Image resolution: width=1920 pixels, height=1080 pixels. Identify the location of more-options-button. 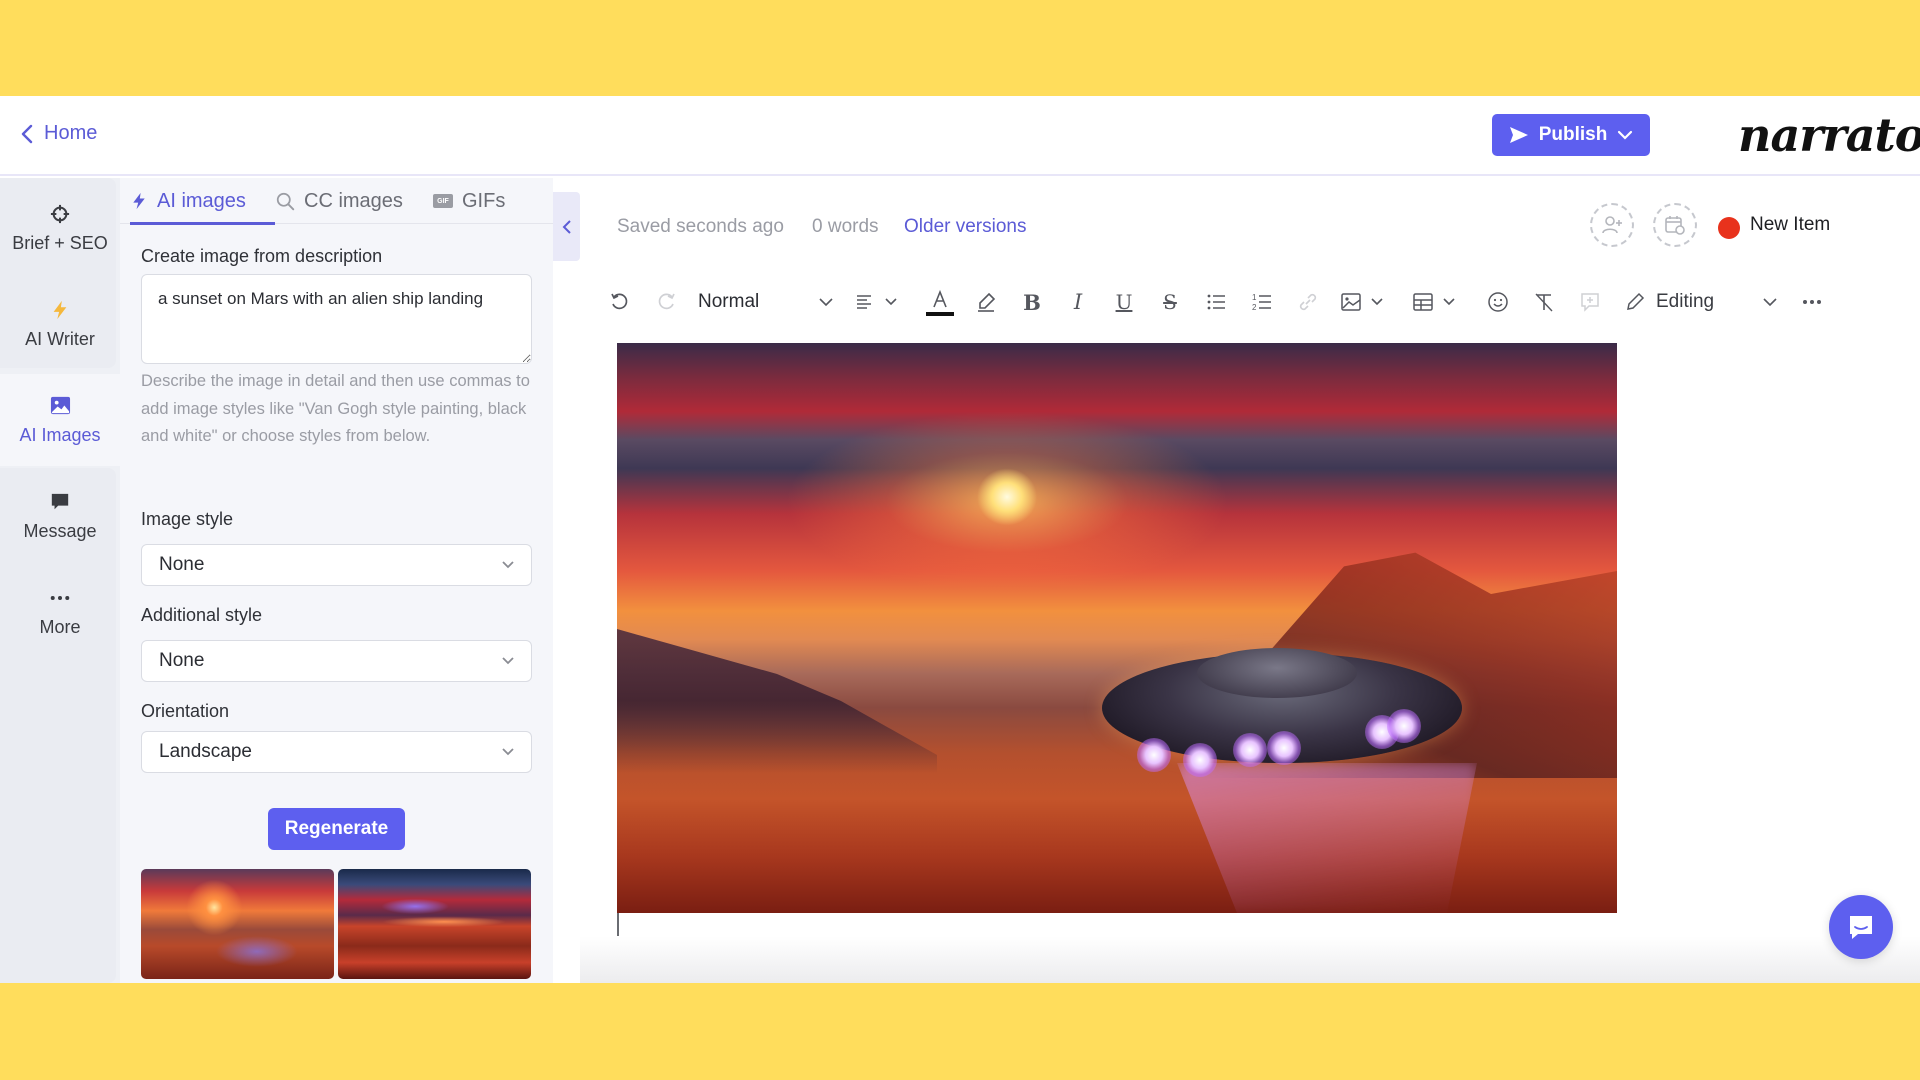
(1812, 302).